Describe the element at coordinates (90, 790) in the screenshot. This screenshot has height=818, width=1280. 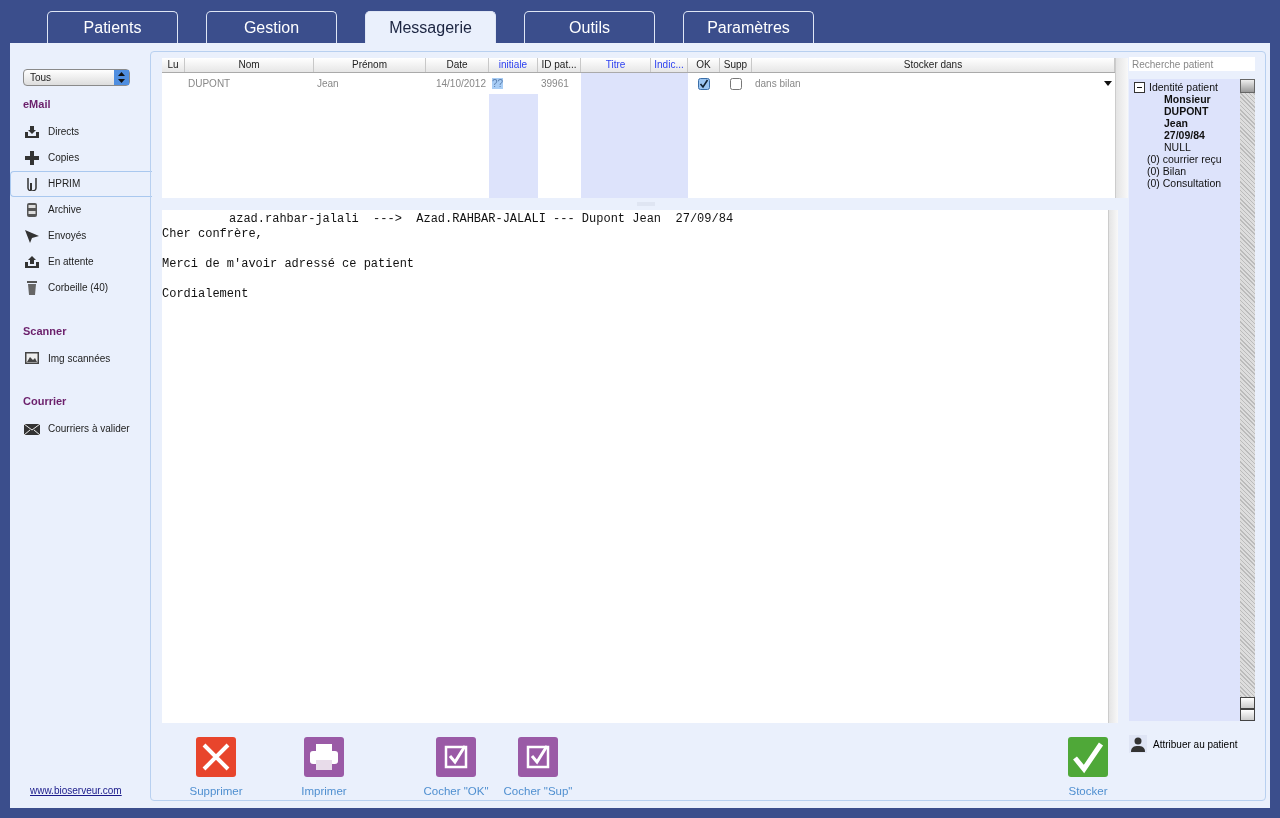
I see `website-link: www.bioserveur.com` at that location.